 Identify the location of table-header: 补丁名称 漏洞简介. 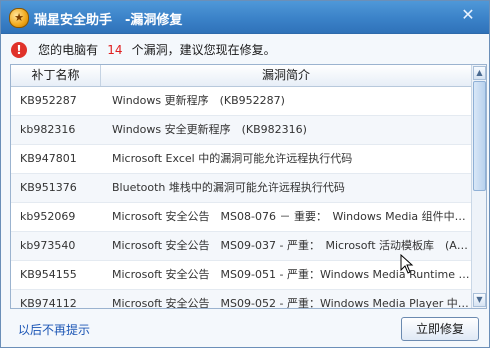
(241, 76).